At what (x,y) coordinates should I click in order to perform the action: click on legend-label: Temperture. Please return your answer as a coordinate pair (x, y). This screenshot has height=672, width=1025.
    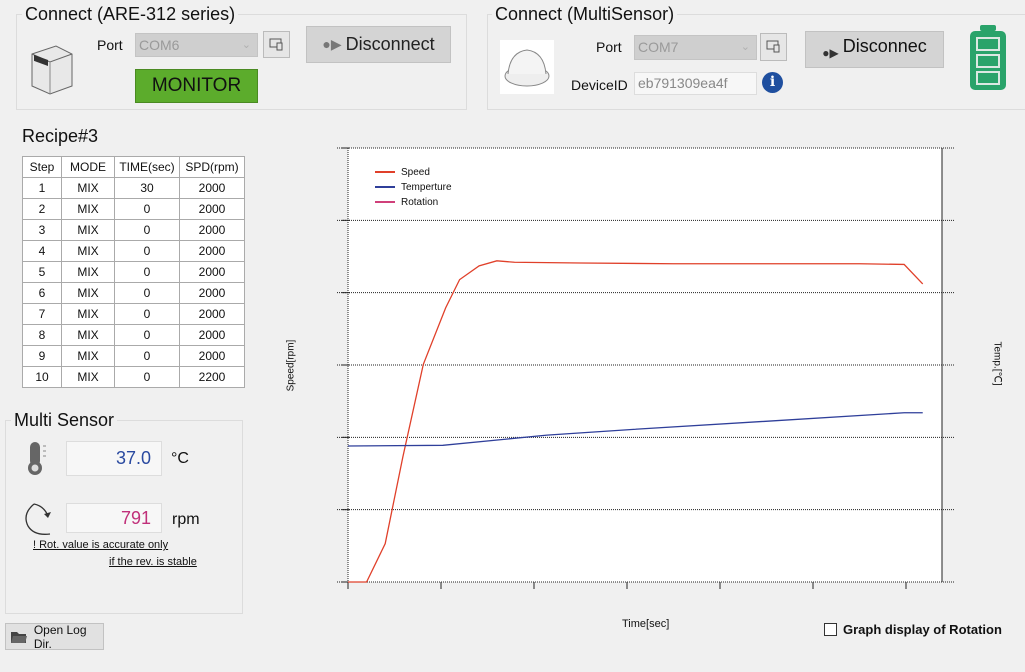
    Looking at the image, I should click on (426, 187).